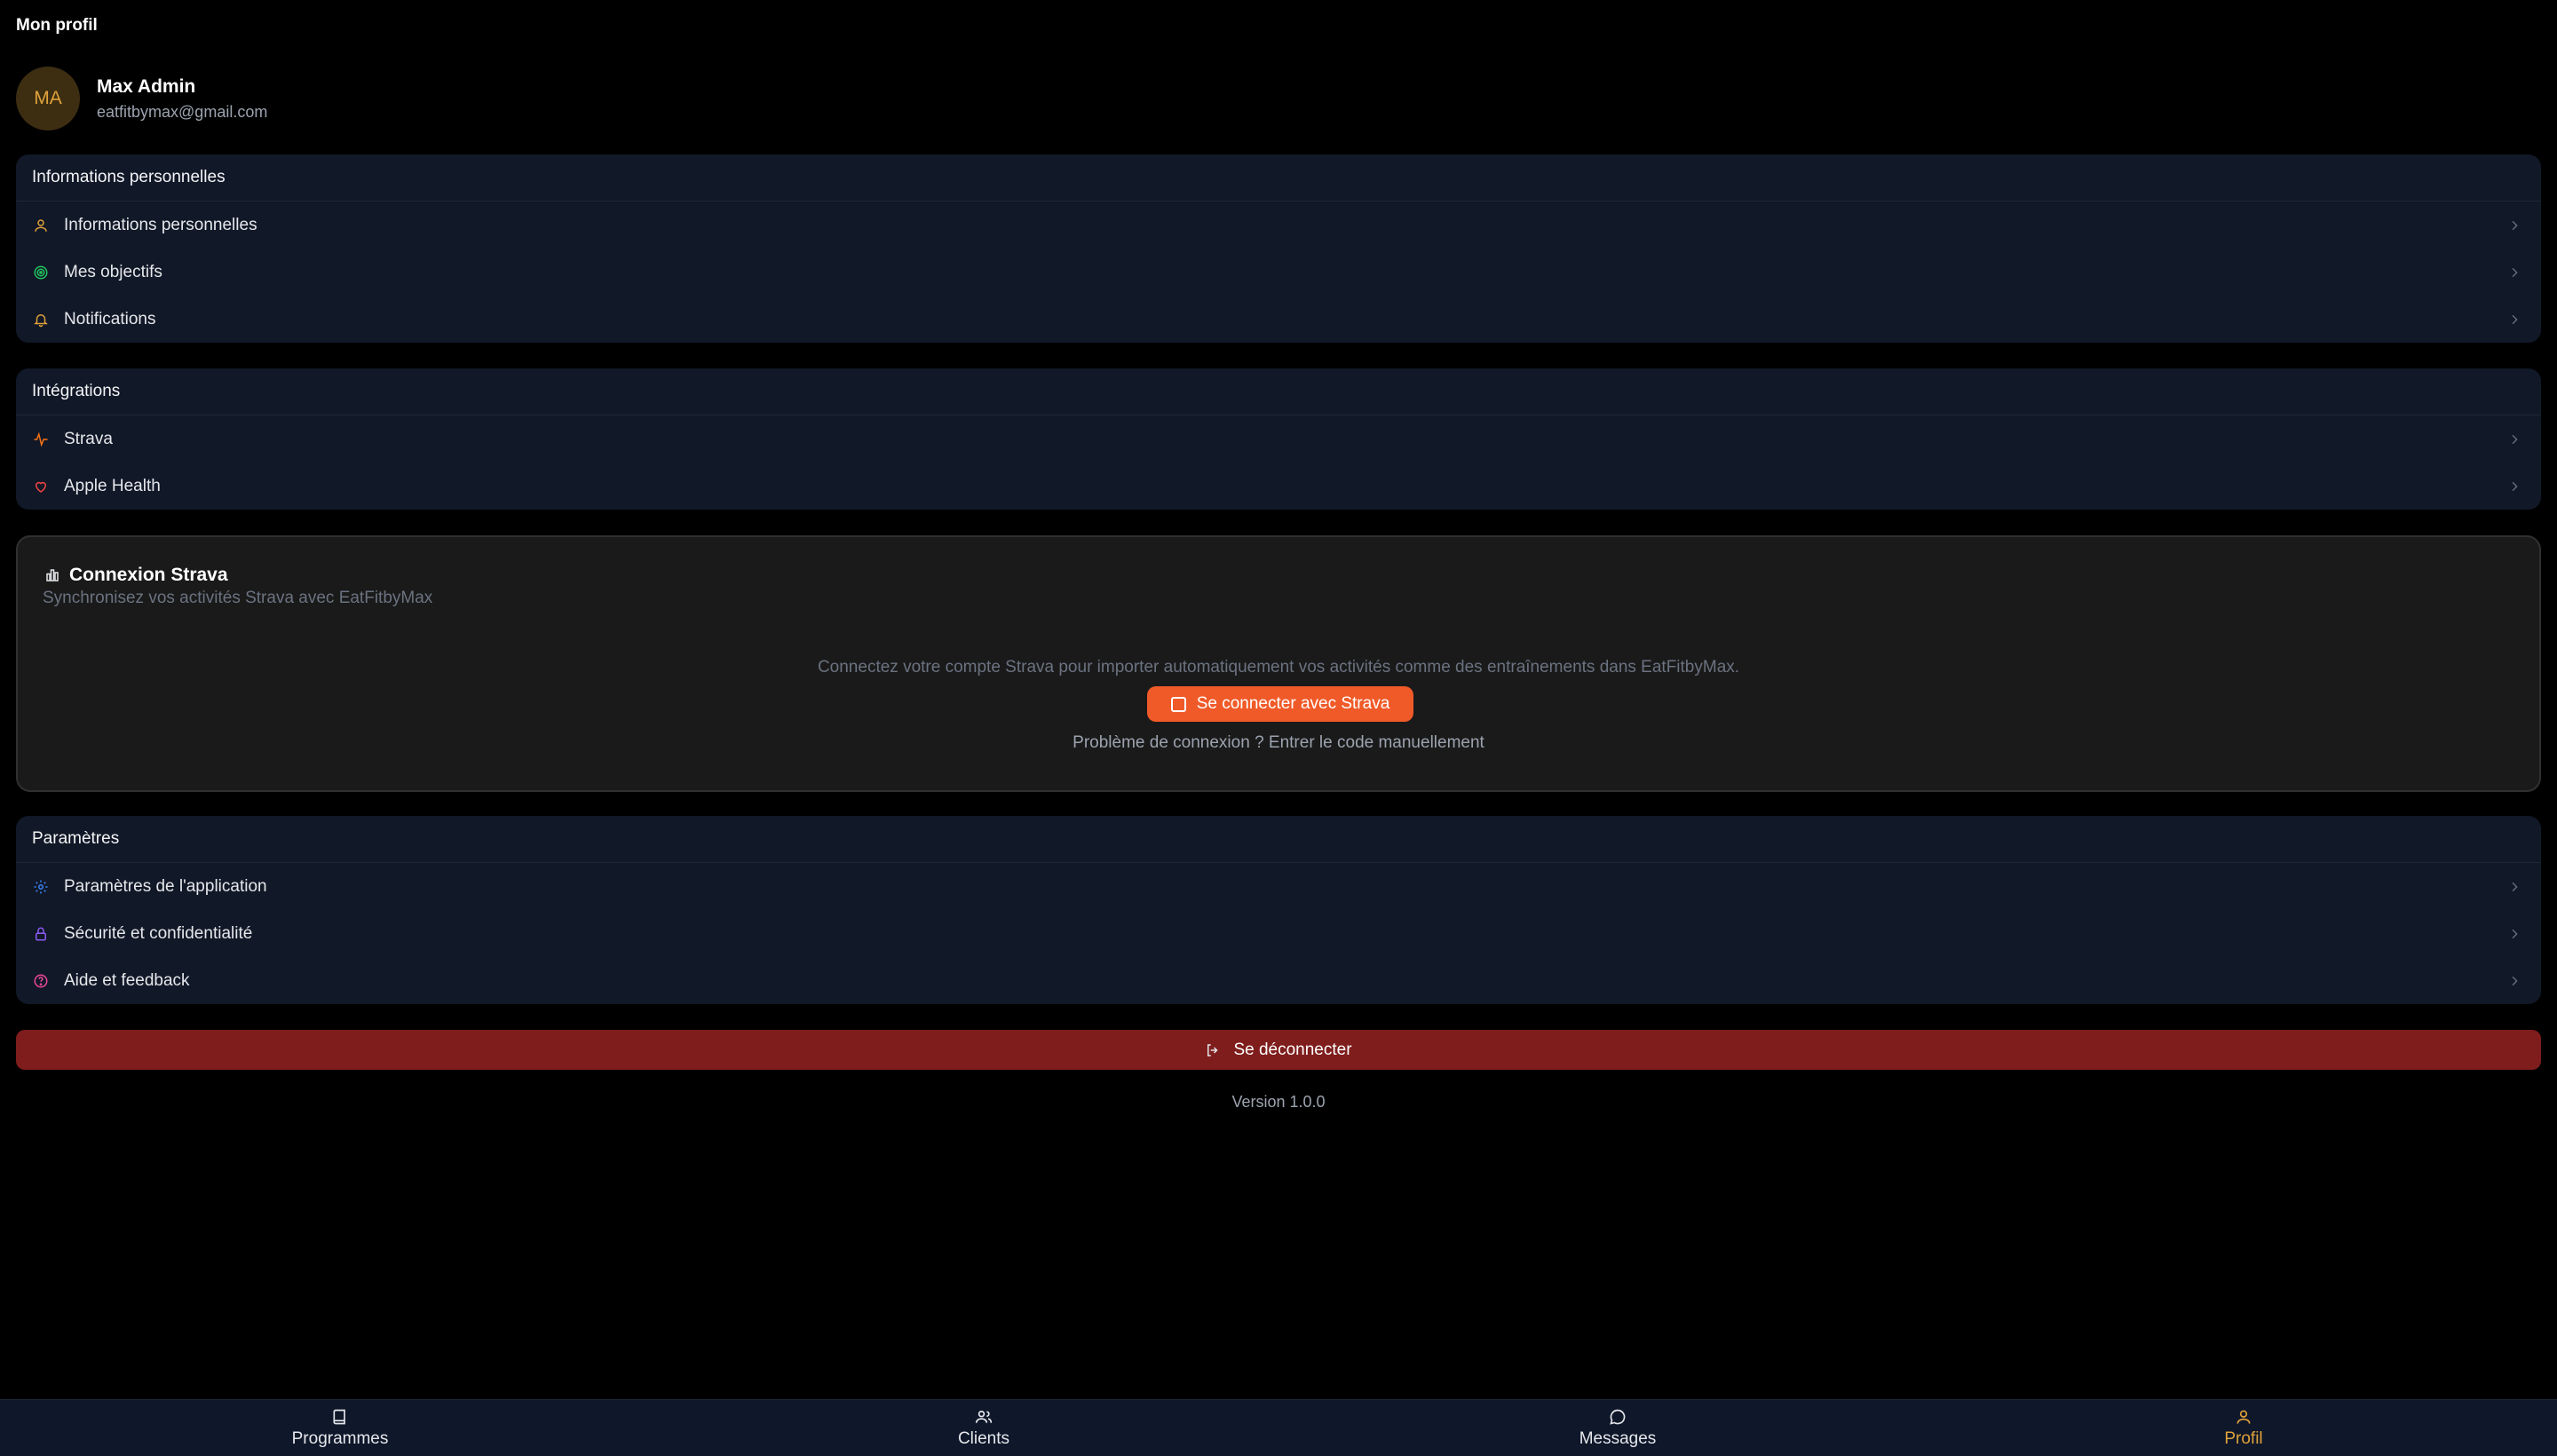 The width and height of the screenshot is (2557, 1456). Describe the element at coordinates (1618, 1438) in the screenshot. I see `tab-label: Messages` at that location.